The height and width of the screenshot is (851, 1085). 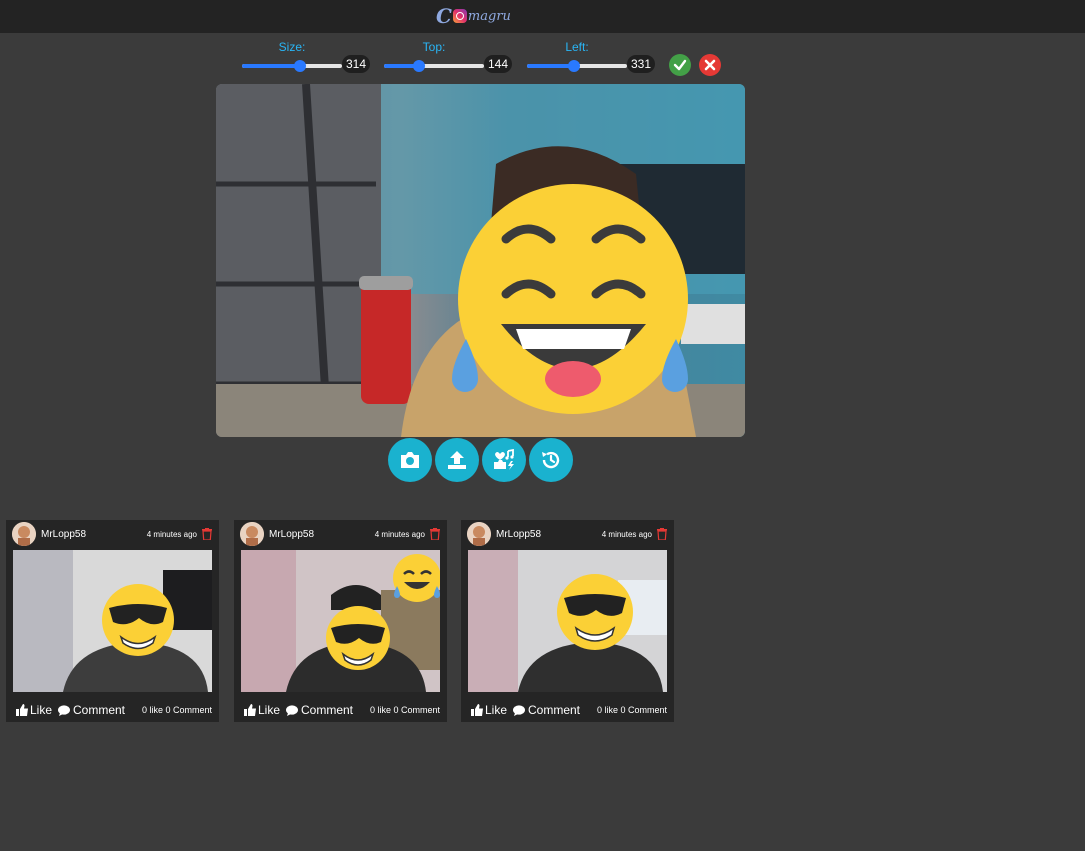 What do you see at coordinates (489, 16) in the screenshot?
I see `logo-text: magru` at bounding box center [489, 16].